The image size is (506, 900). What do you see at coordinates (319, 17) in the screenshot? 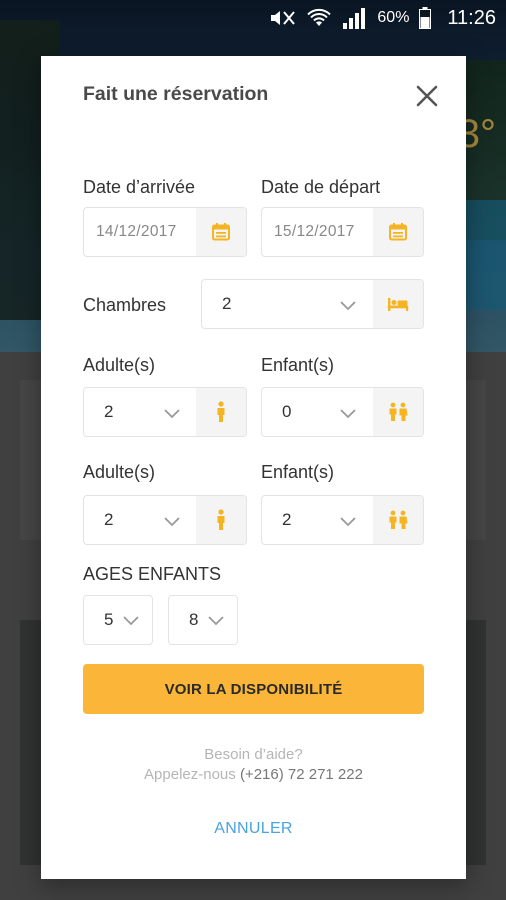
I see `wifi-icon` at bounding box center [319, 17].